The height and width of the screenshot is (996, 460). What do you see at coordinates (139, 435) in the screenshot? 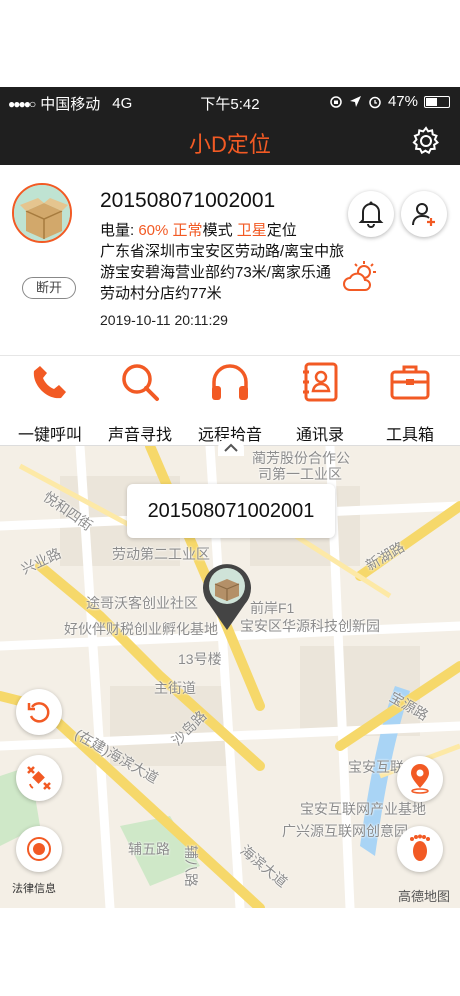
I see `quick-action-label: 声音寻找` at bounding box center [139, 435].